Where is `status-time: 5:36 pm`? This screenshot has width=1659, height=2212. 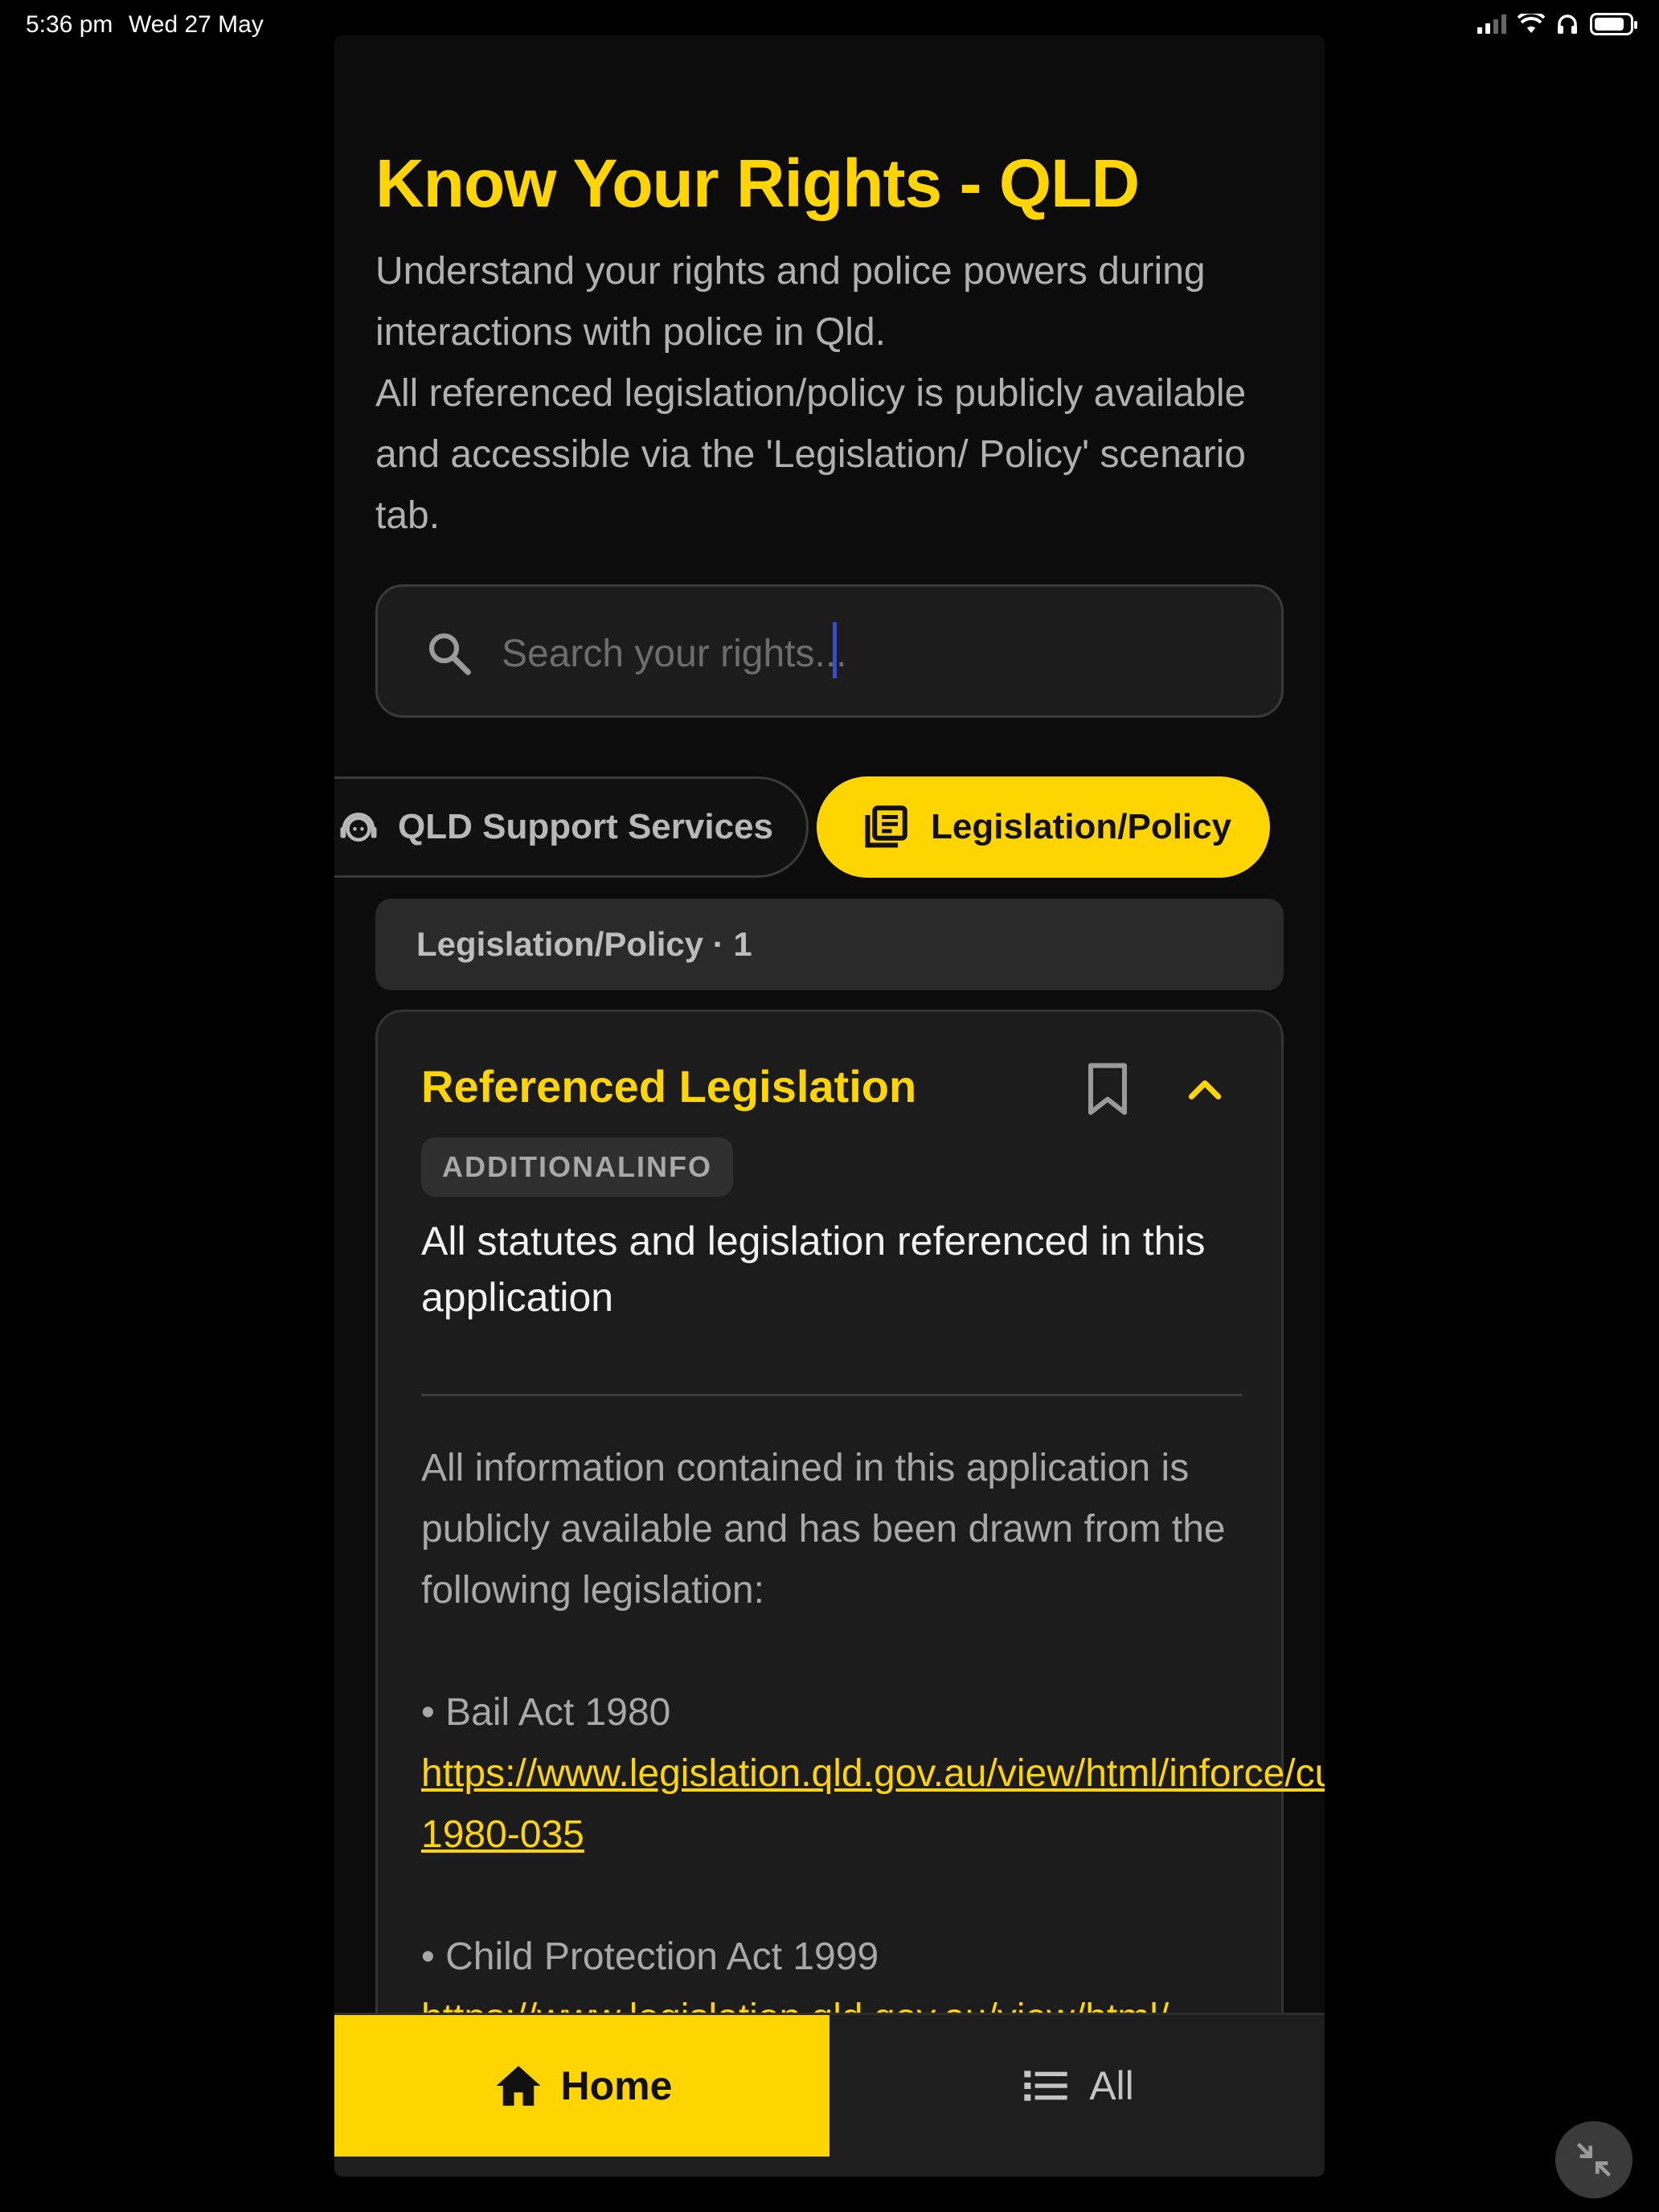
status-time: 5:36 pm is located at coordinates (69, 24).